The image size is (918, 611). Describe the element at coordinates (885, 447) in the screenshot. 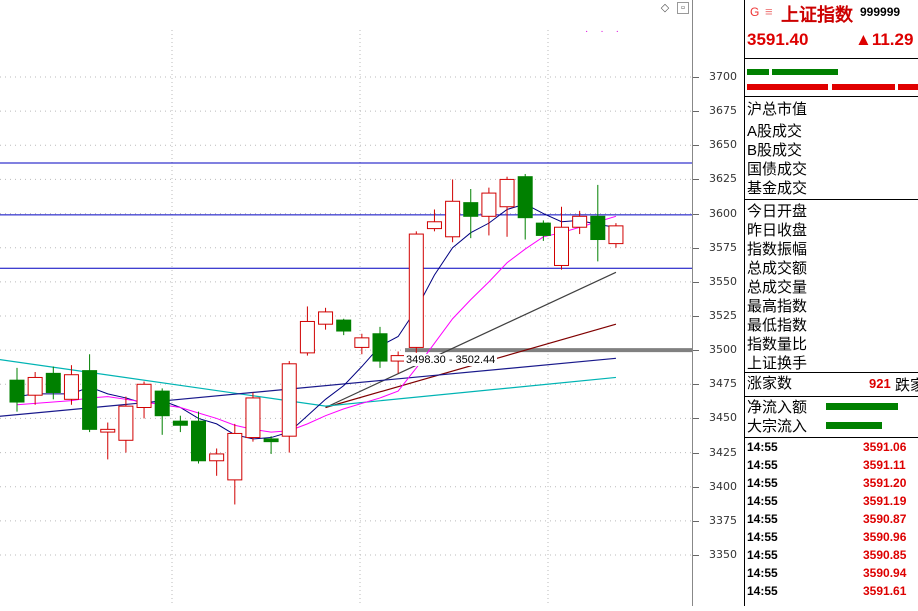

I see `tick-price: 3591.06` at that location.